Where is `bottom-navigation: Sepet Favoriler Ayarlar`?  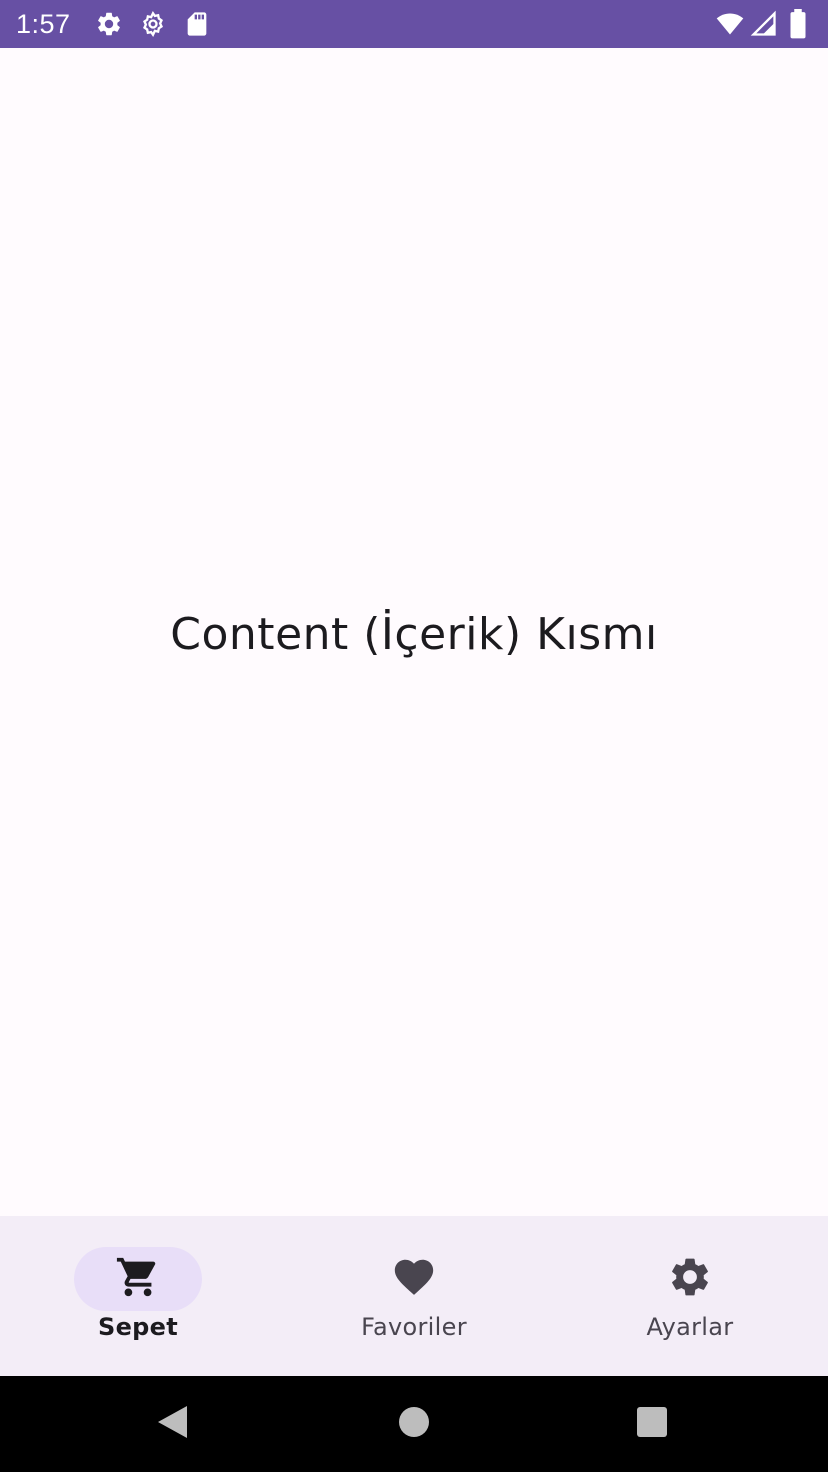 bottom-navigation: Sepet Favoriler Ayarlar is located at coordinates (414, 1296).